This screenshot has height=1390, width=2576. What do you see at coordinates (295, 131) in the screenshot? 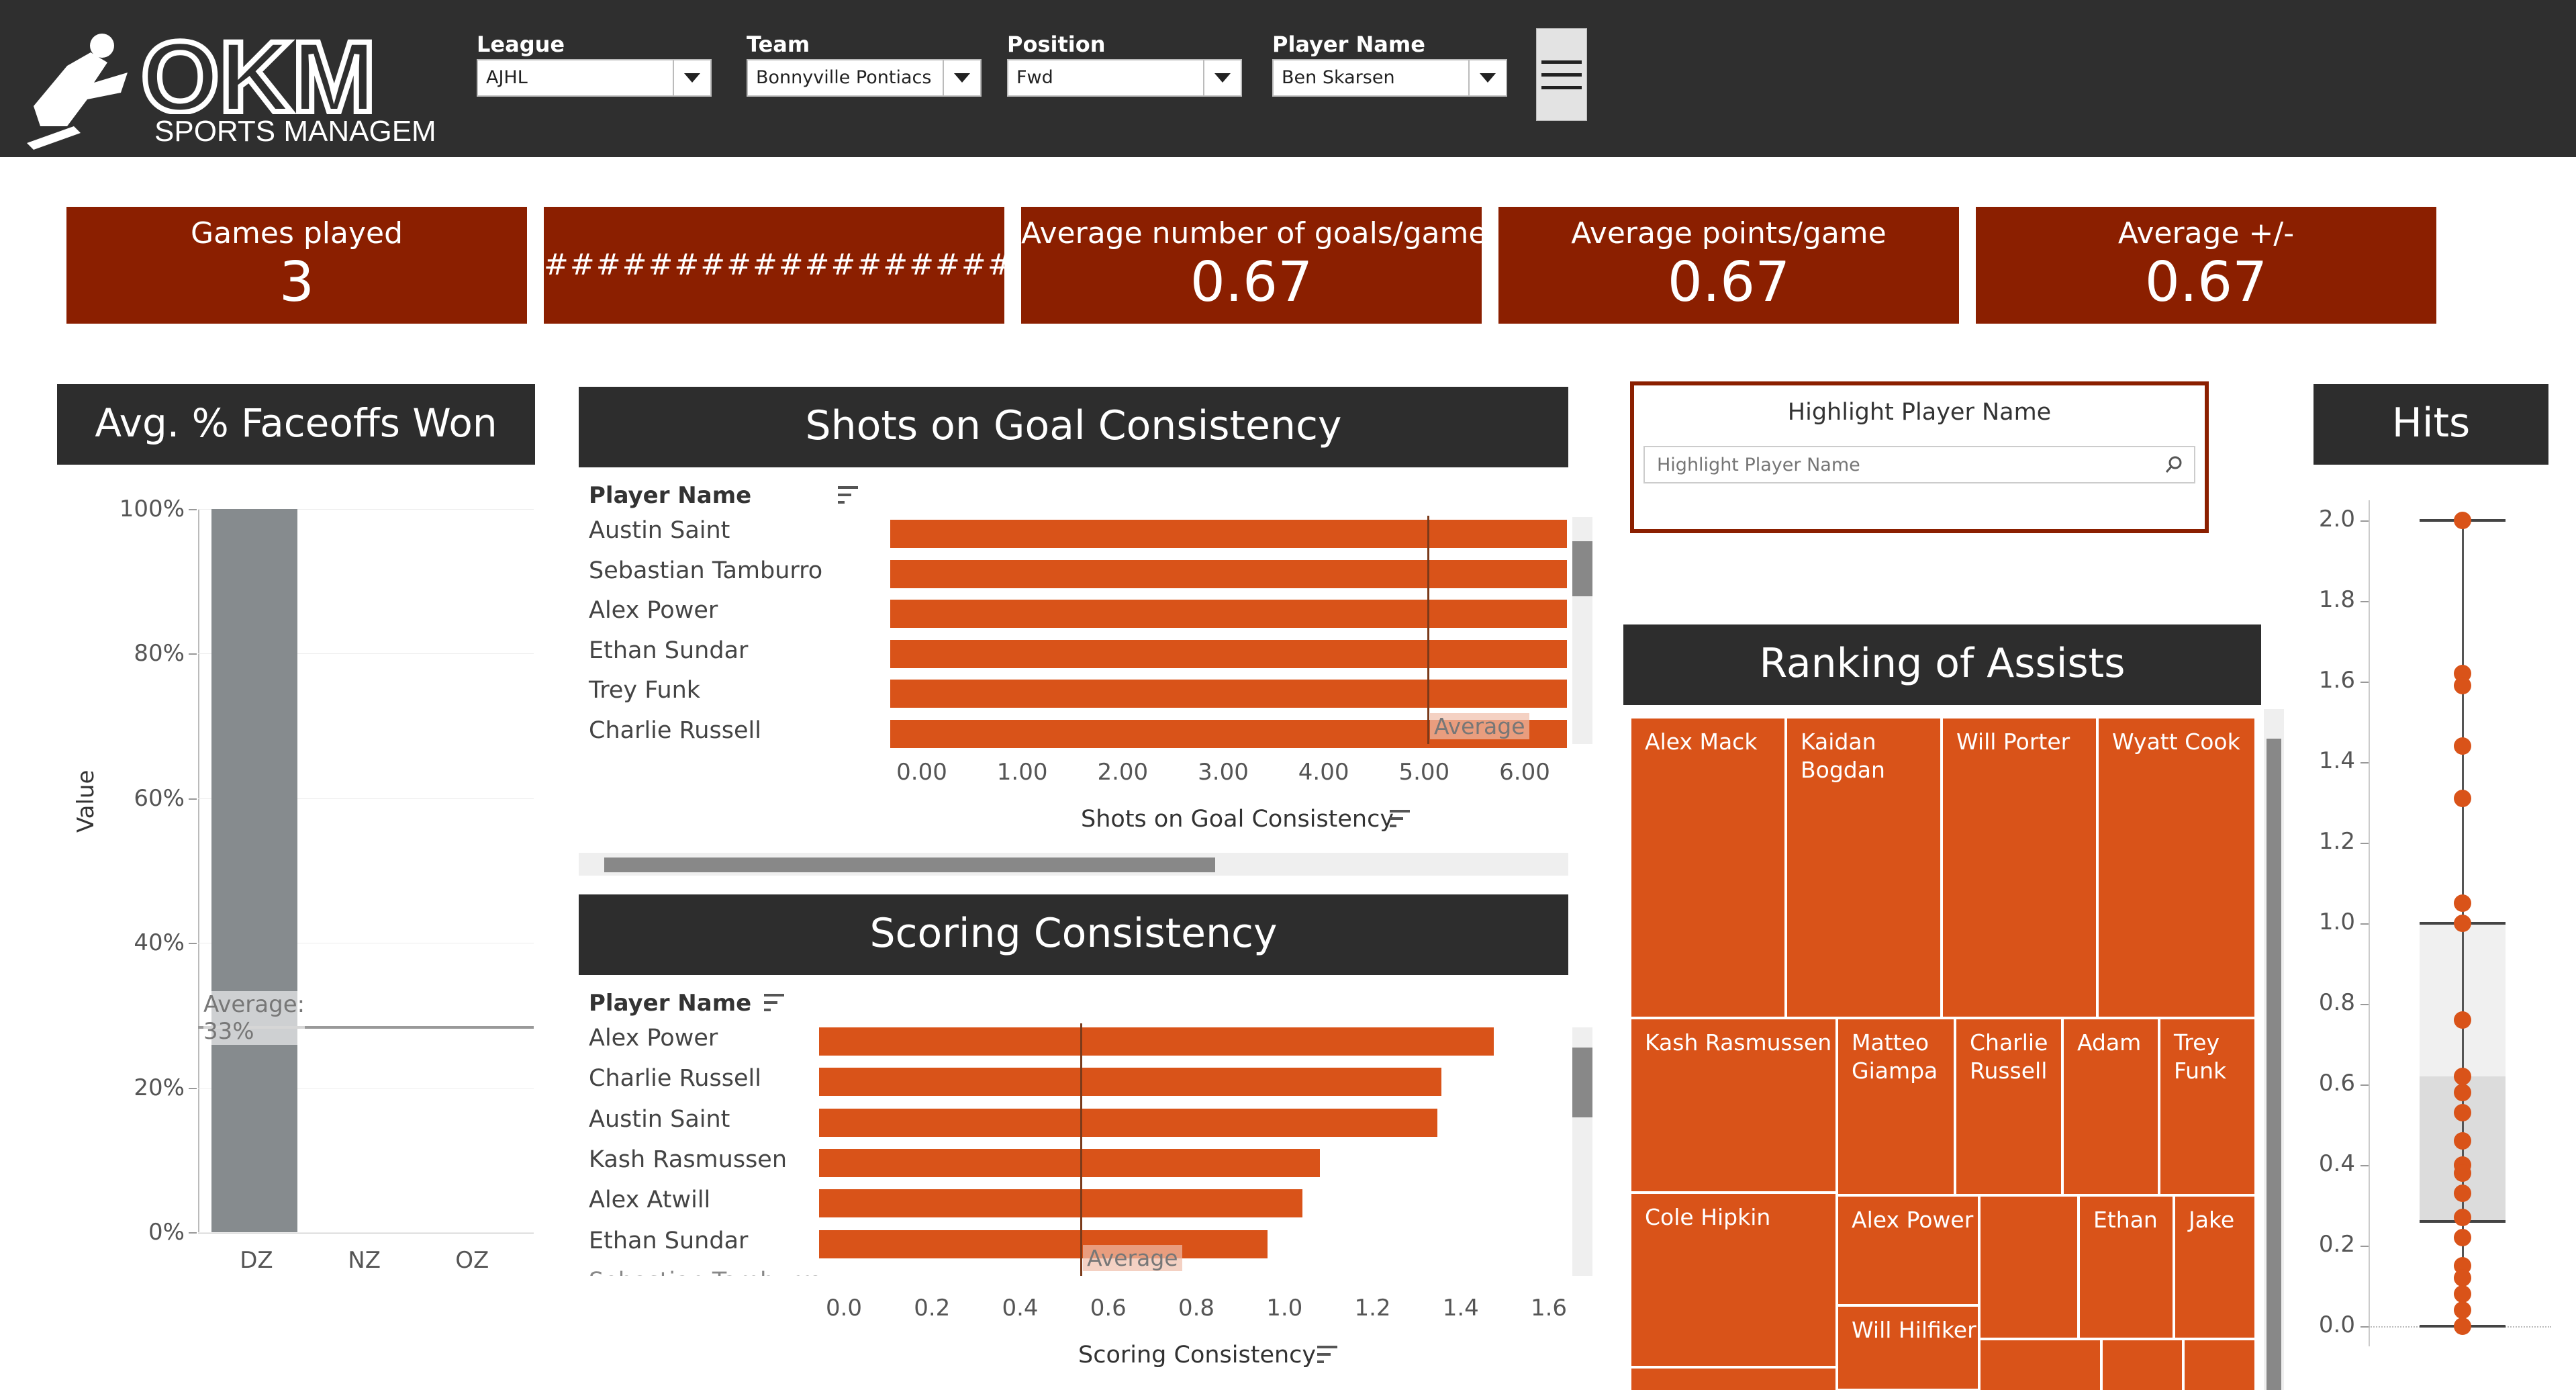
I see `svg-text: SPORTS MANAGEMENT` at bounding box center [295, 131].